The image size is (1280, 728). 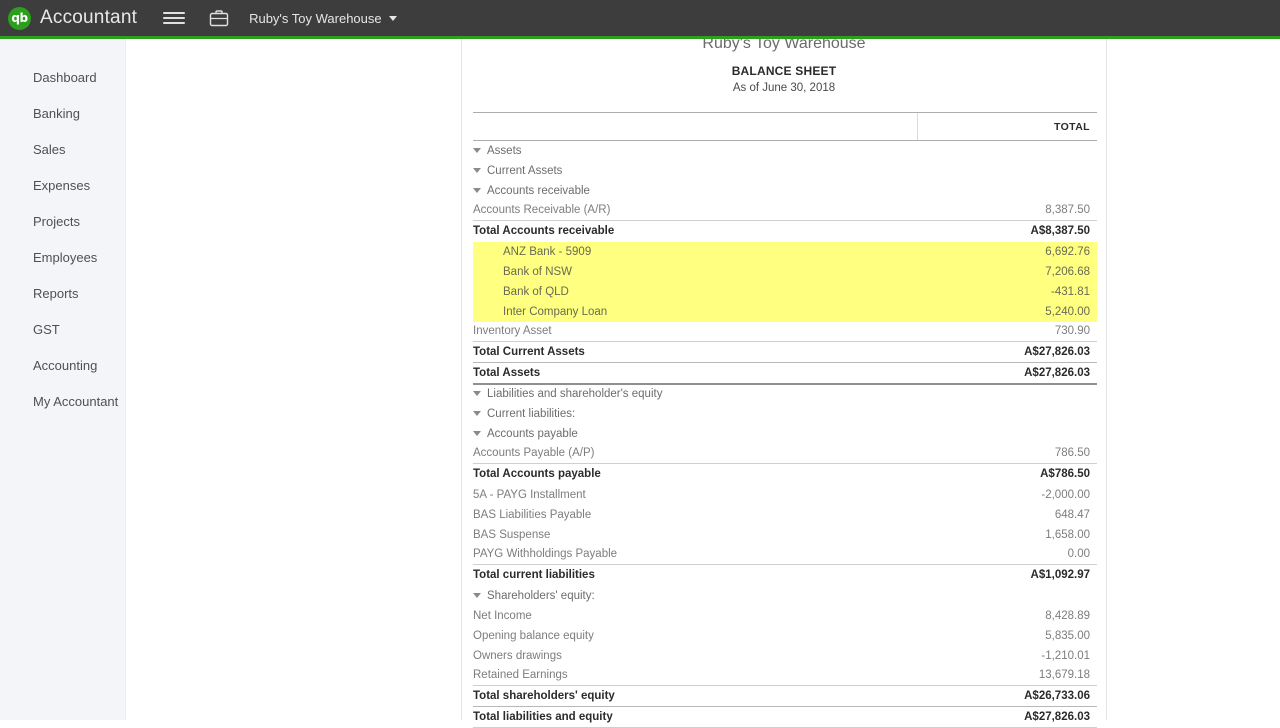 What do you see at coordinates (695, 332) in the screenshot?
I see `row-label-inventory-asset: Inventory Asset` at bounding box center [695, 332].